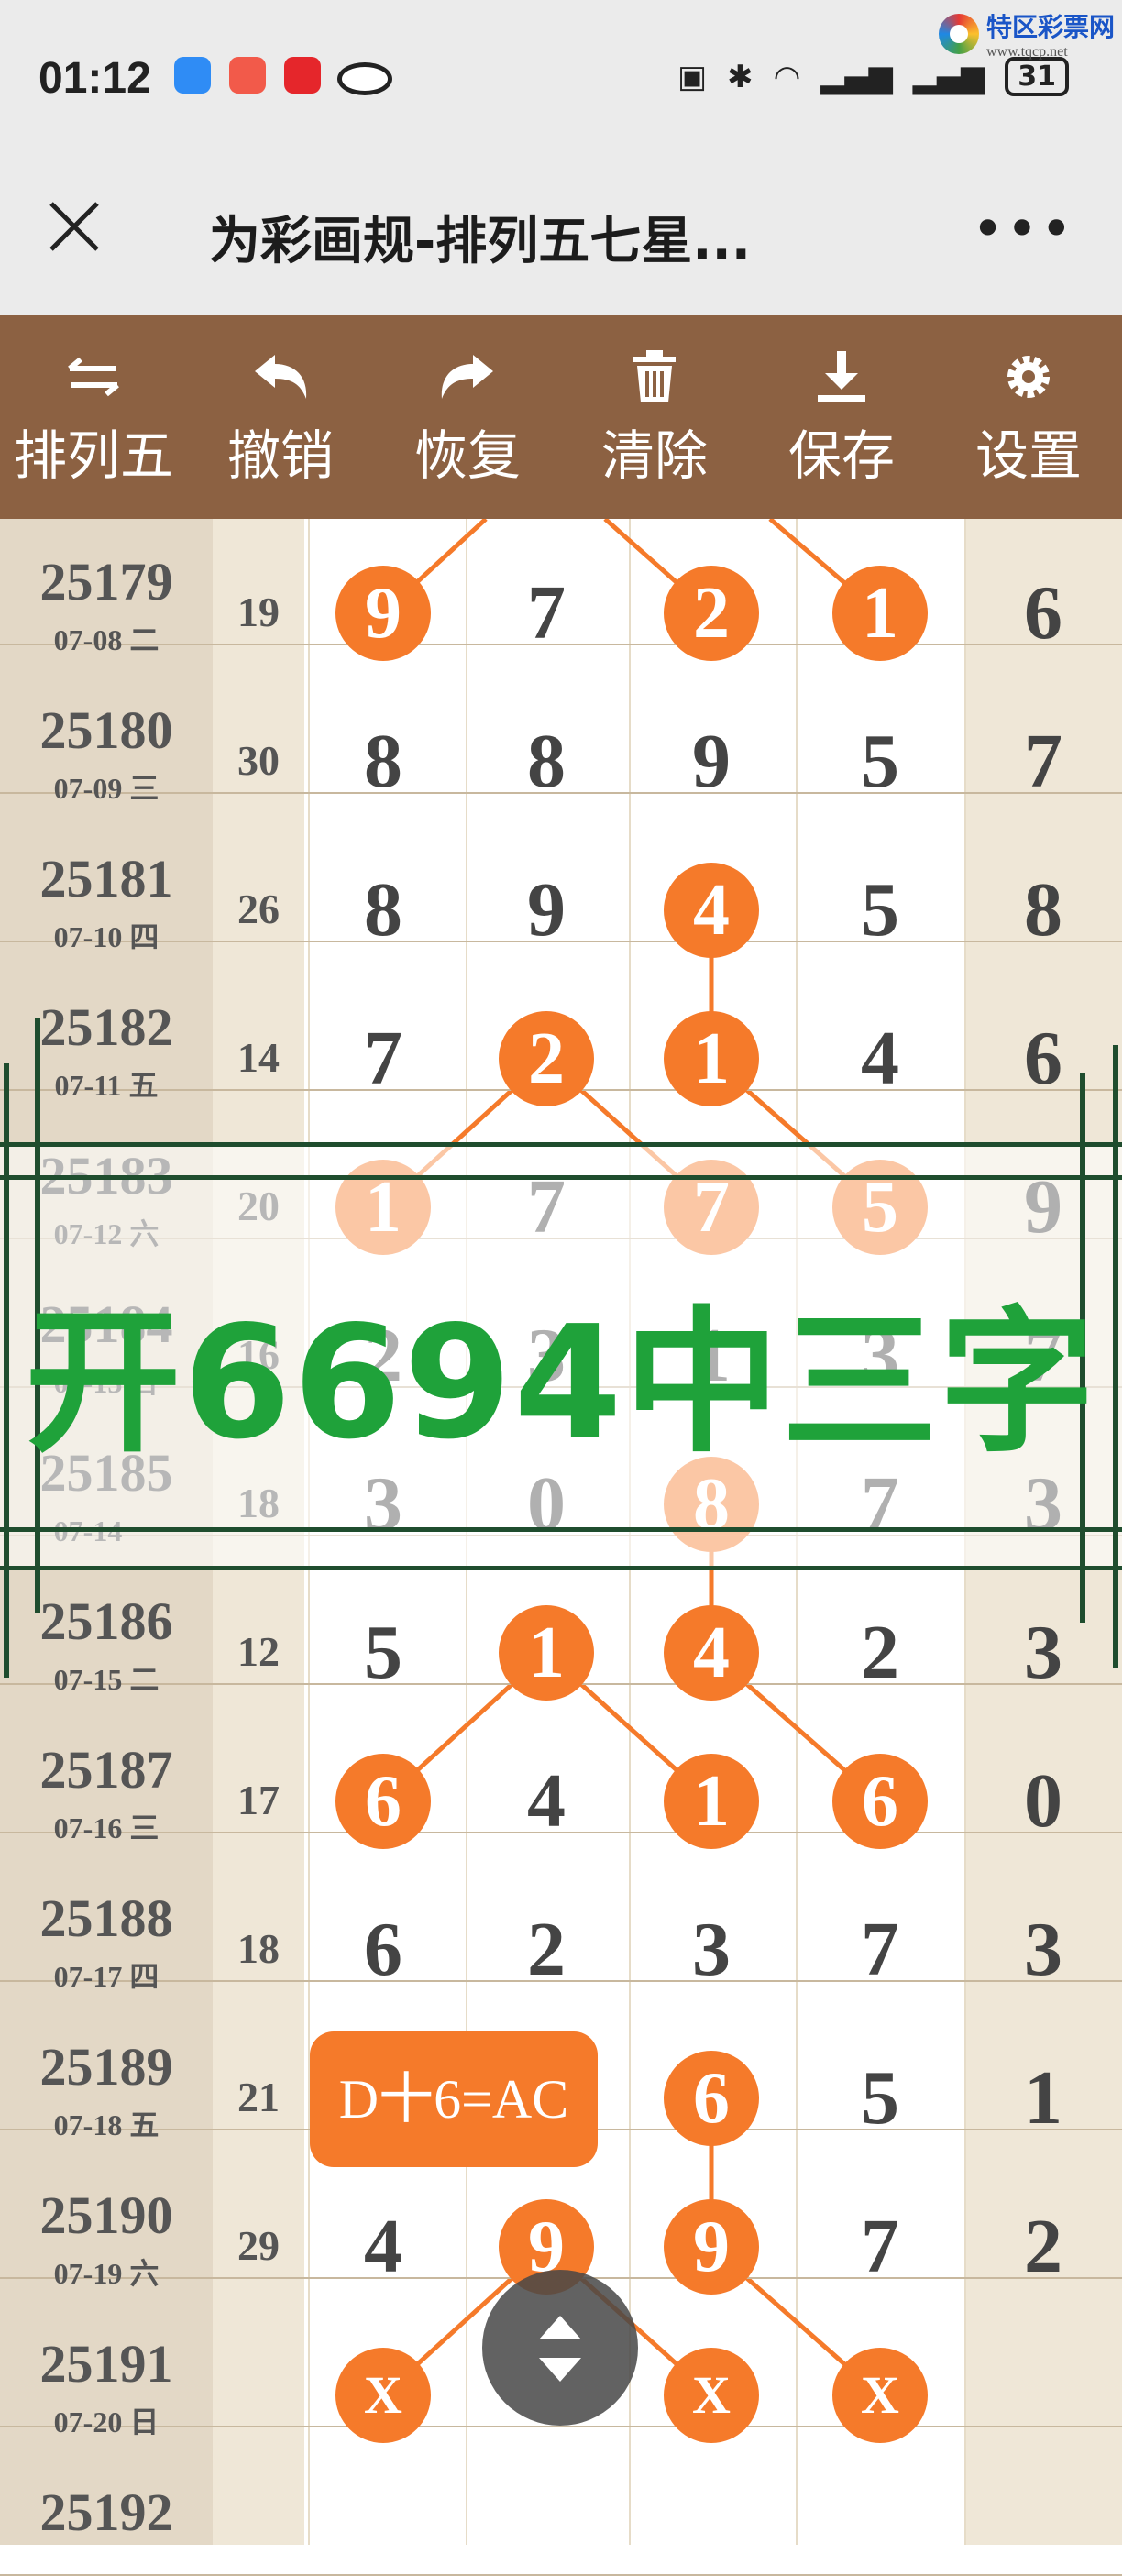  Describe the element at coordinates (1023, 229) in the screenshot. I see `more-options-icon: •••` at that location.